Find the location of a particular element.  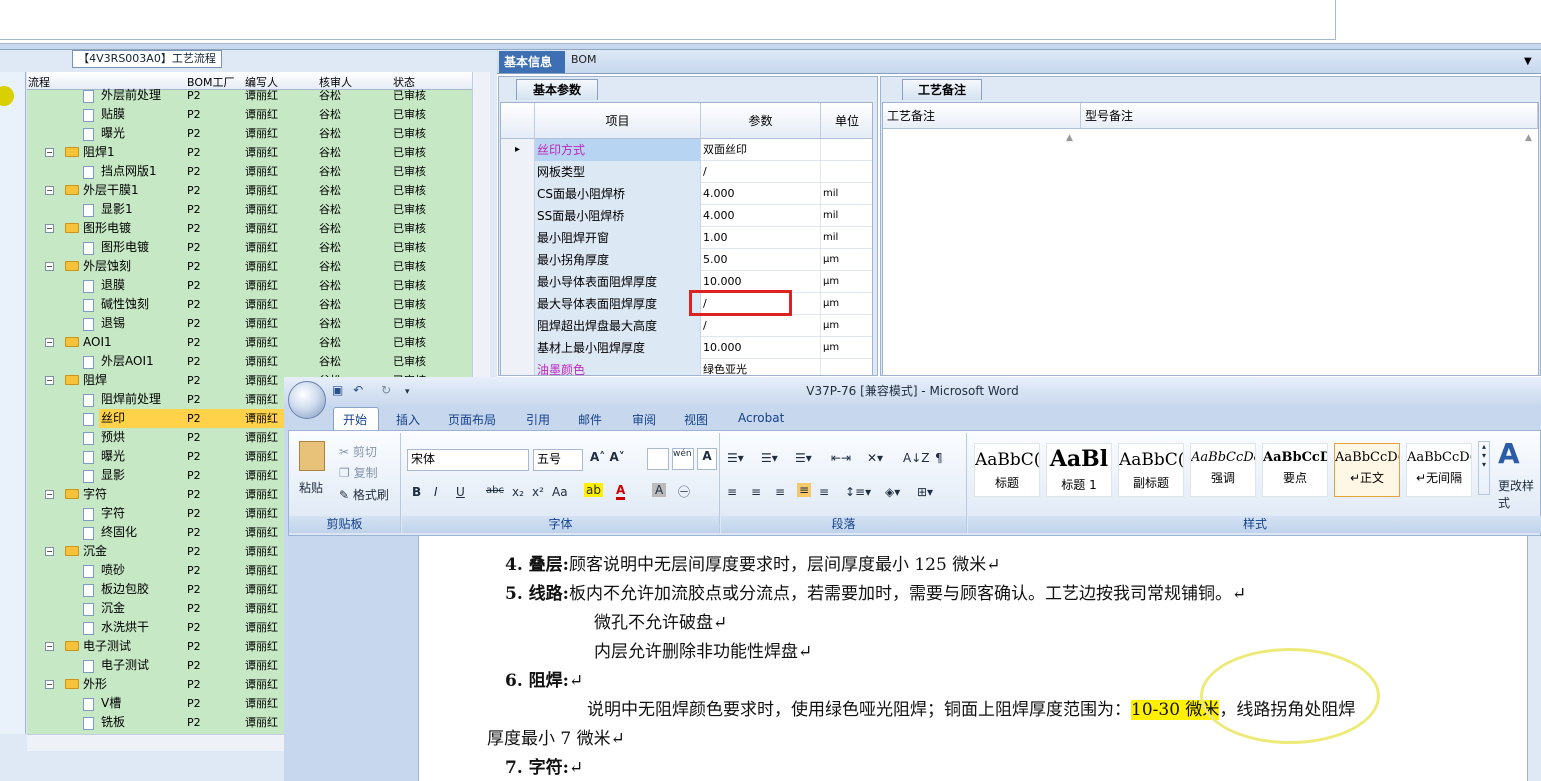

style-gallery-item: AaBbCcD 要点 is located at coordinates (1295, 470).